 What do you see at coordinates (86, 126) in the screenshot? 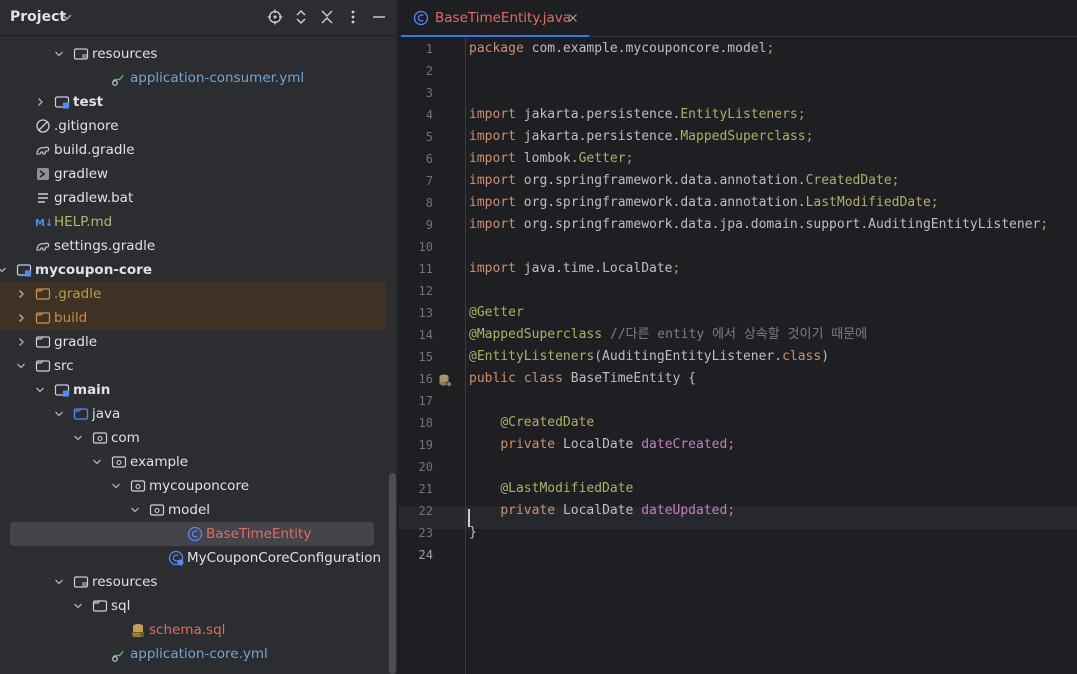
I see `tree-node-label: .gitignore` at bounding box center [86, 126].